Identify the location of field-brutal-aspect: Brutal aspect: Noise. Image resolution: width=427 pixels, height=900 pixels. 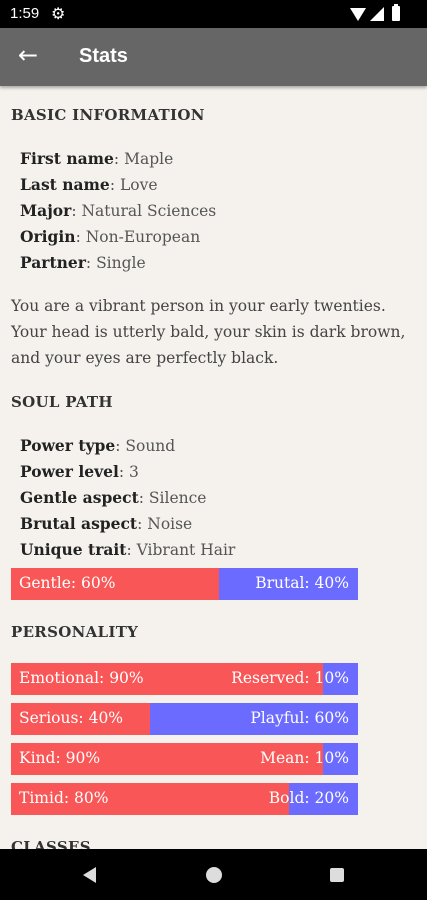
(106, 523).